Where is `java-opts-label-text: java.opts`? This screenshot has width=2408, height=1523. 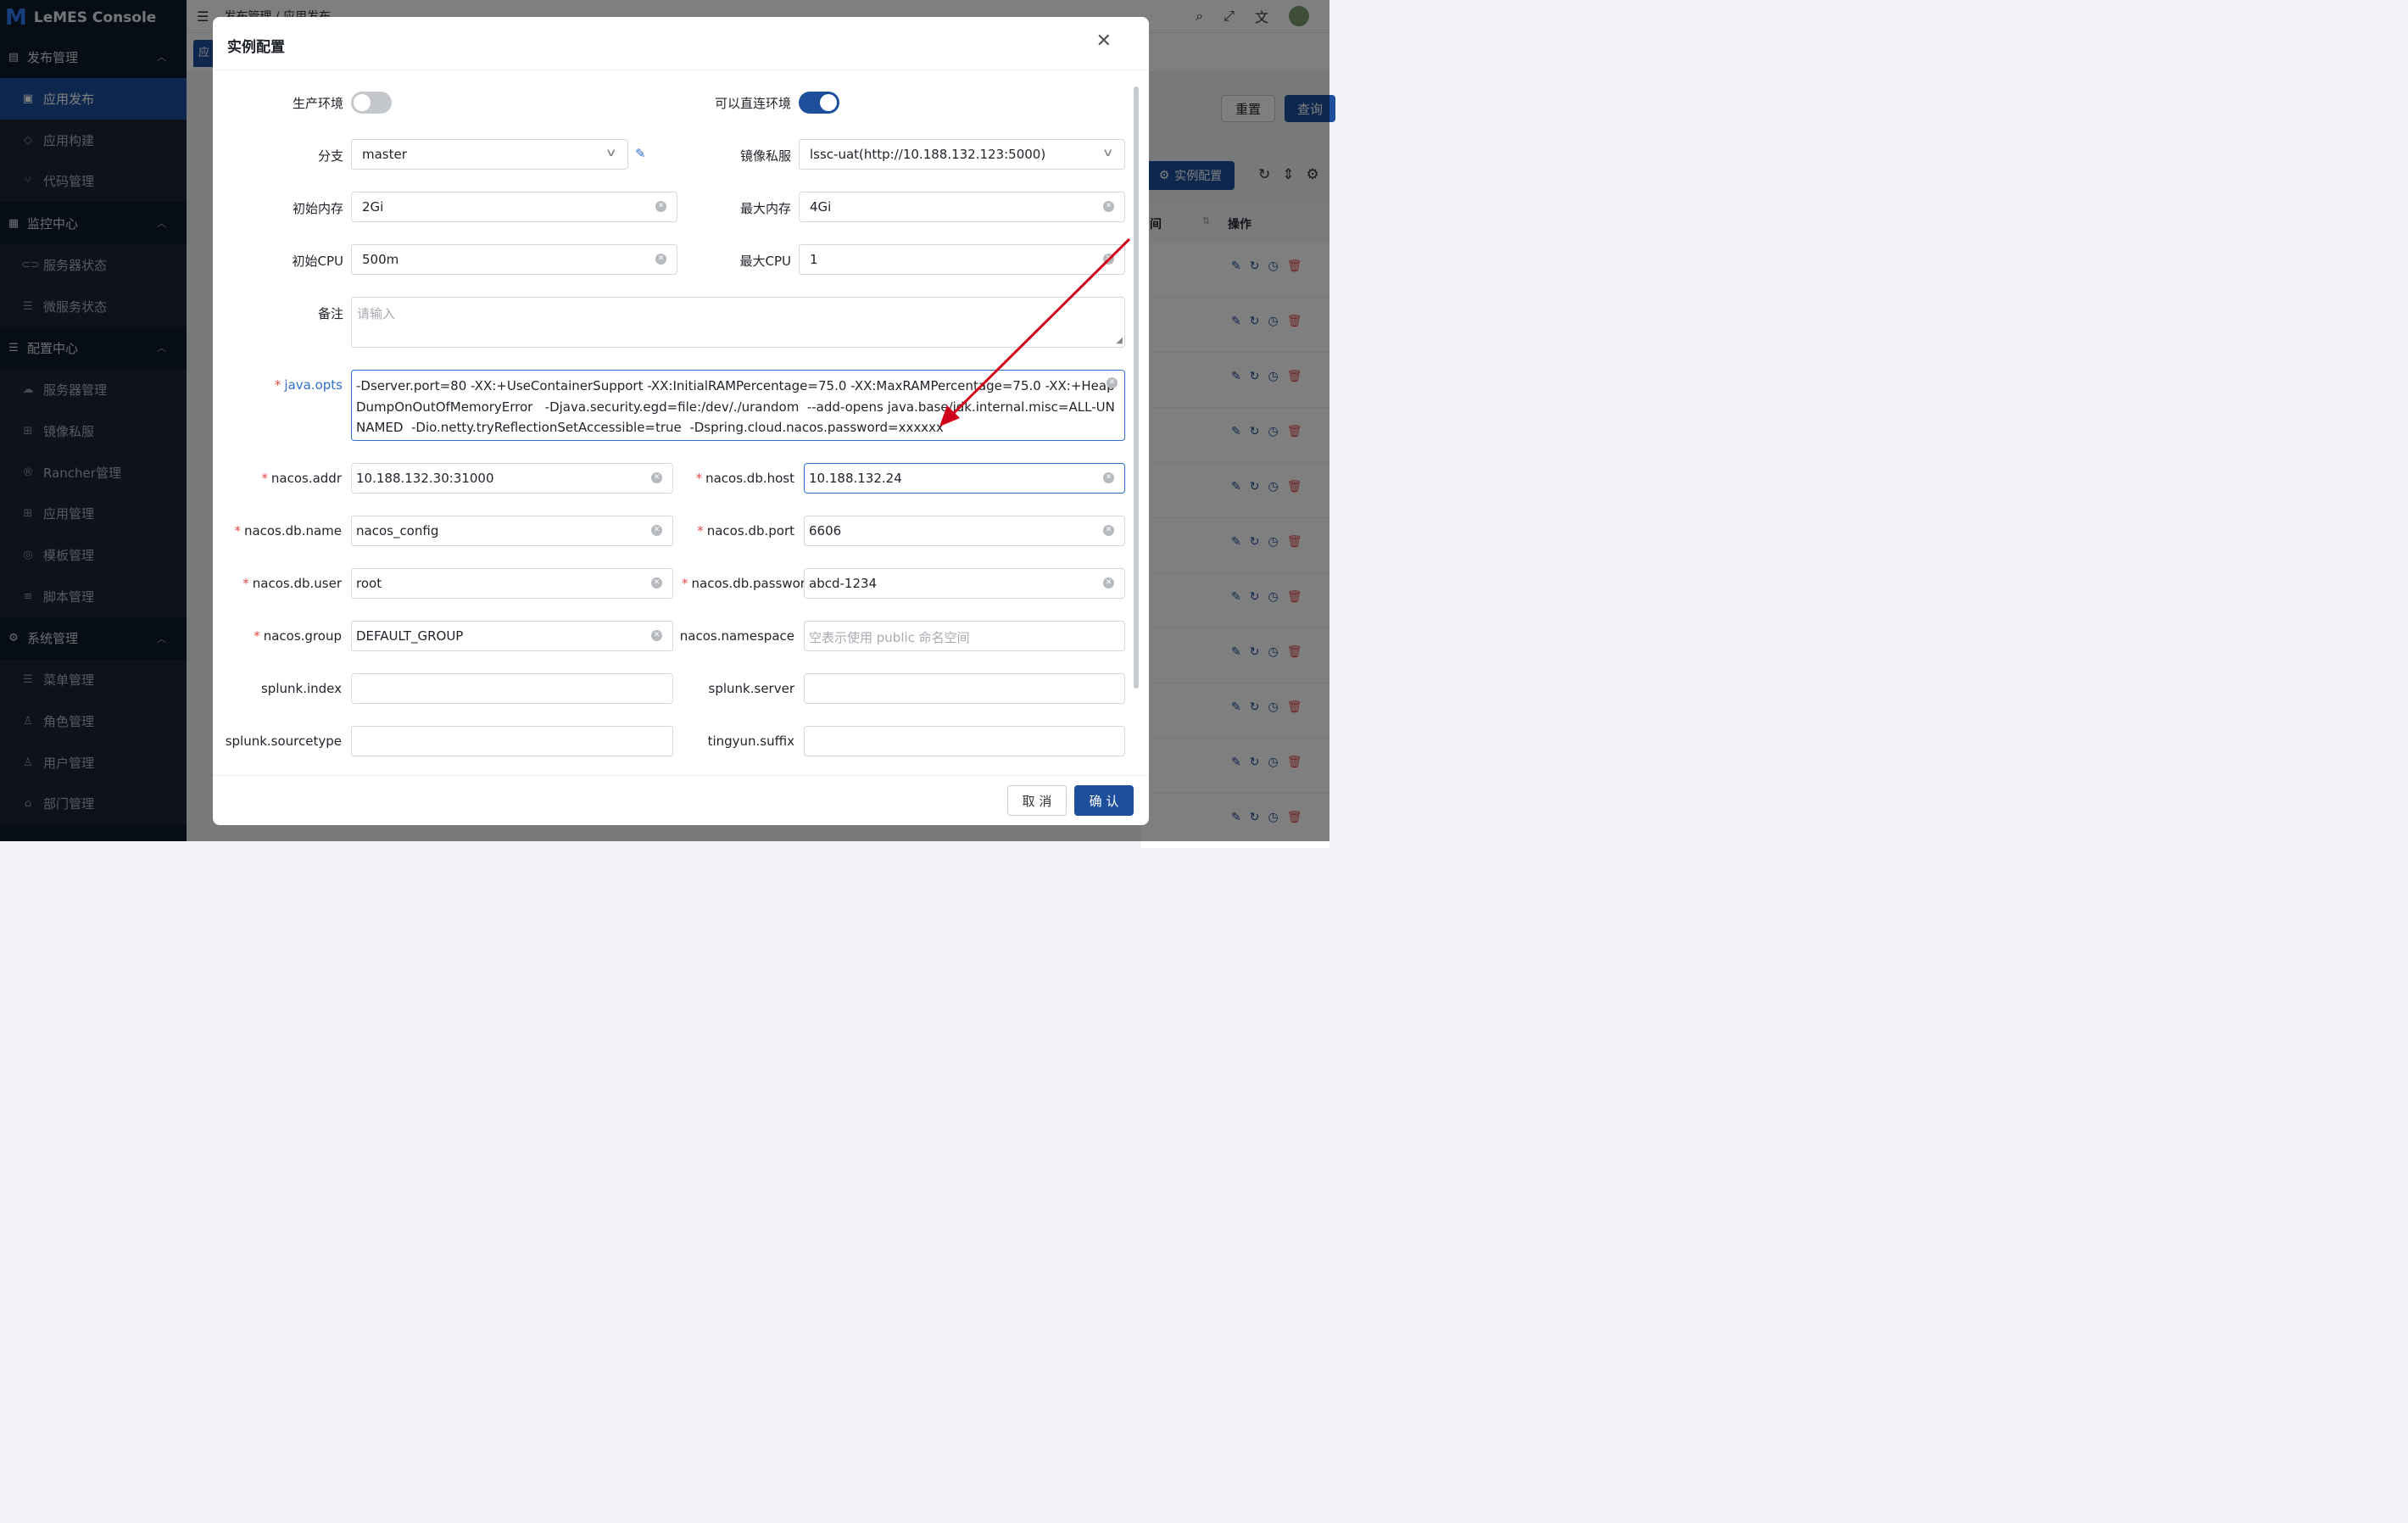
java-opts-label-text: java.opts is located at coordinates (313, 385).